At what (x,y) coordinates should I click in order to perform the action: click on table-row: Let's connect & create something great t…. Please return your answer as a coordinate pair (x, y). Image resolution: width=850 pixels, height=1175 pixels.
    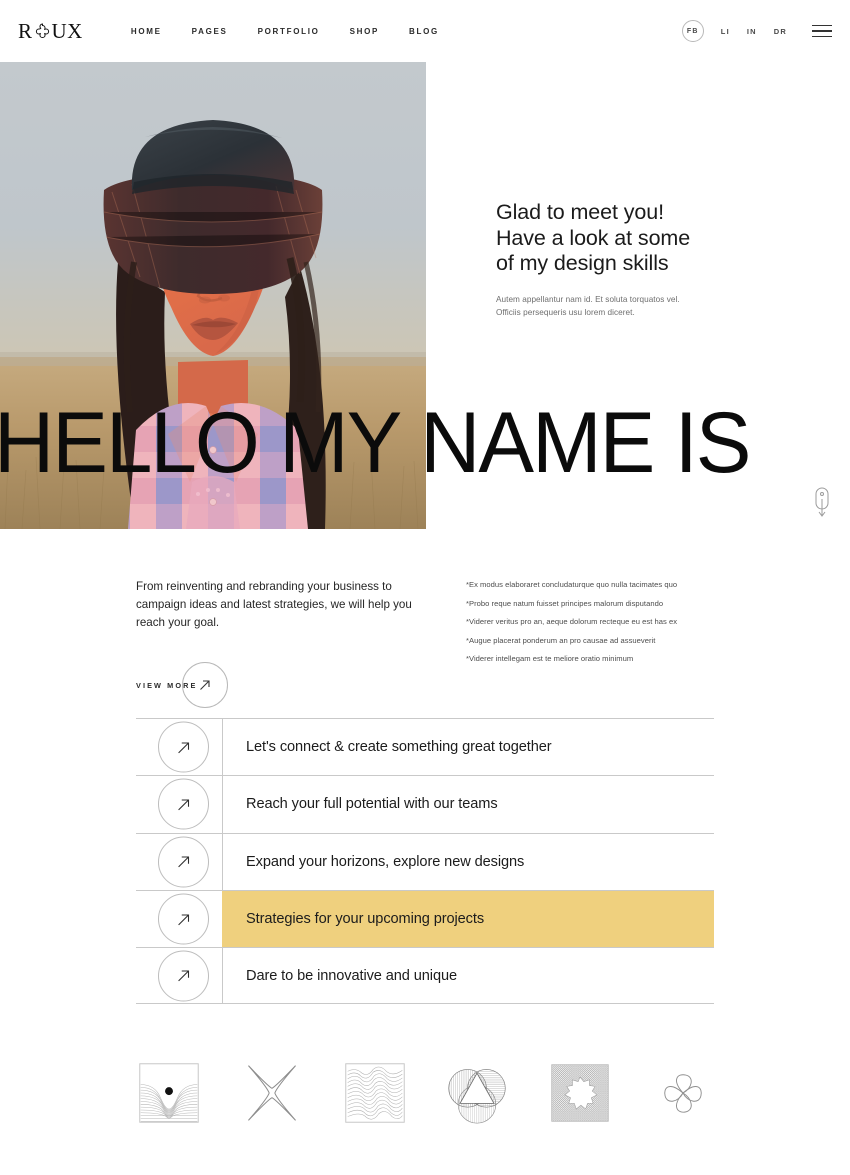
    Looking at the image, I should click on (425, 747).